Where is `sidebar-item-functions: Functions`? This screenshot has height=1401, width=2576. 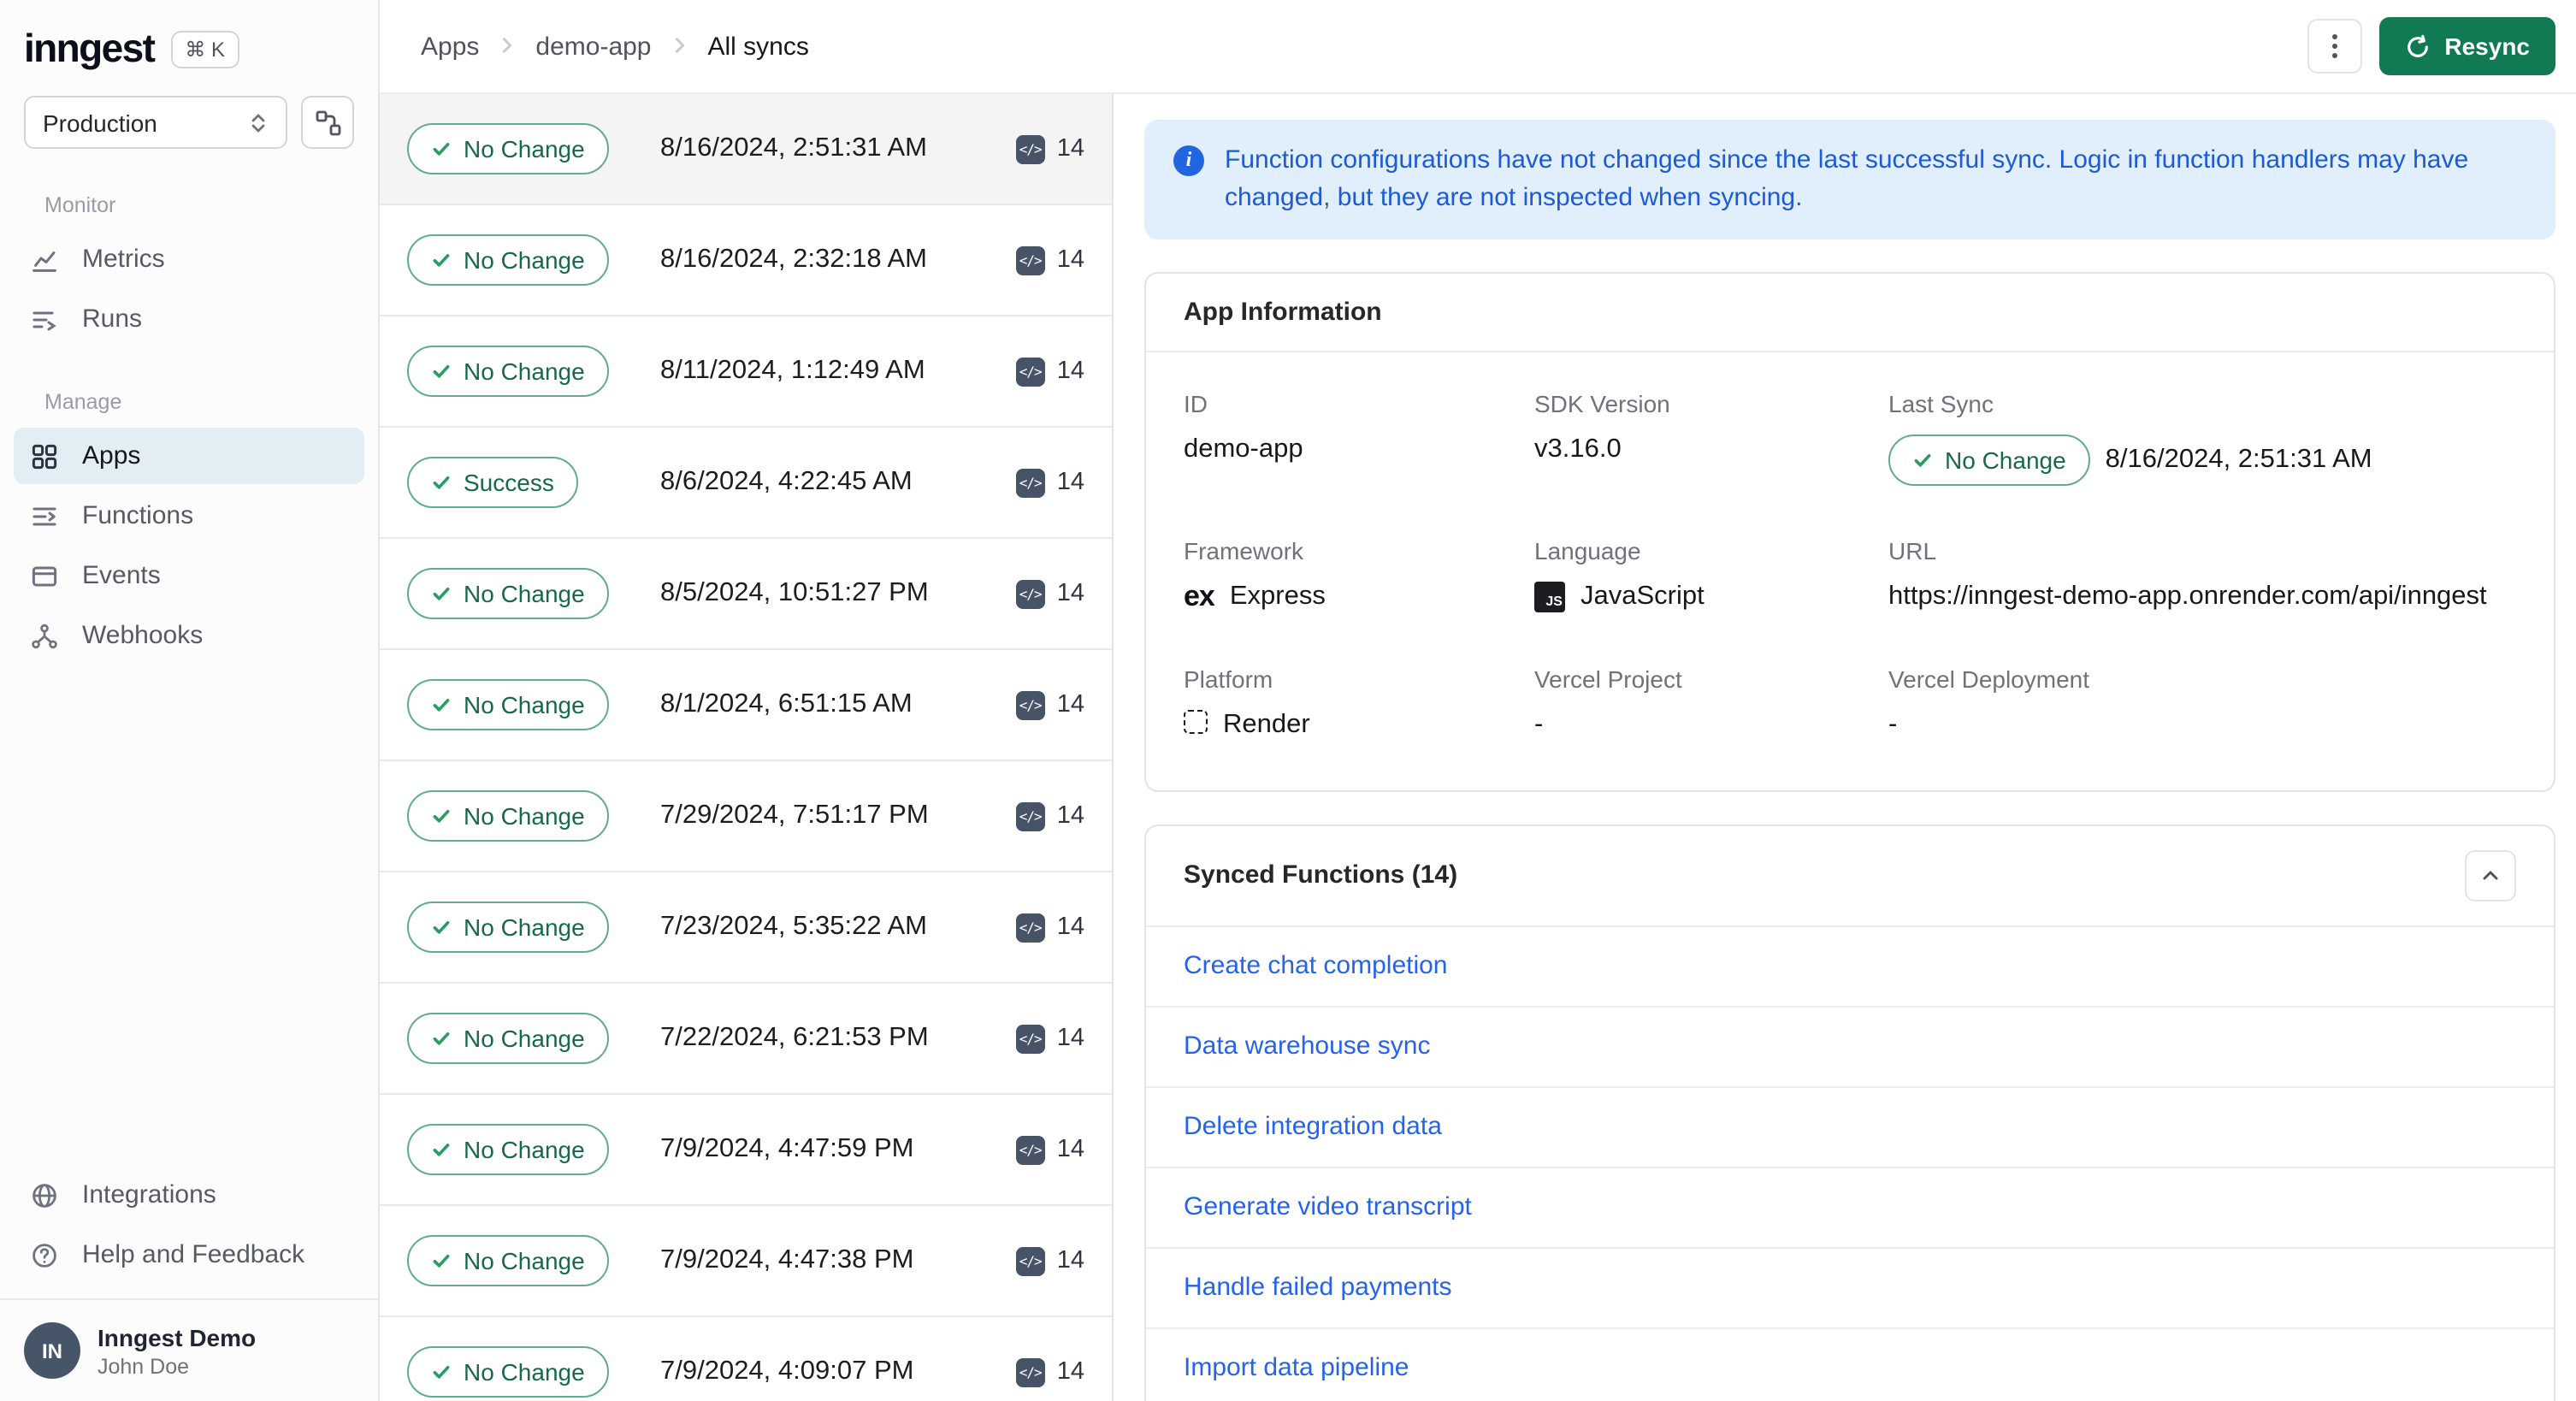
sidebar-item-functions: Functions is located at coordinates (189, 516).